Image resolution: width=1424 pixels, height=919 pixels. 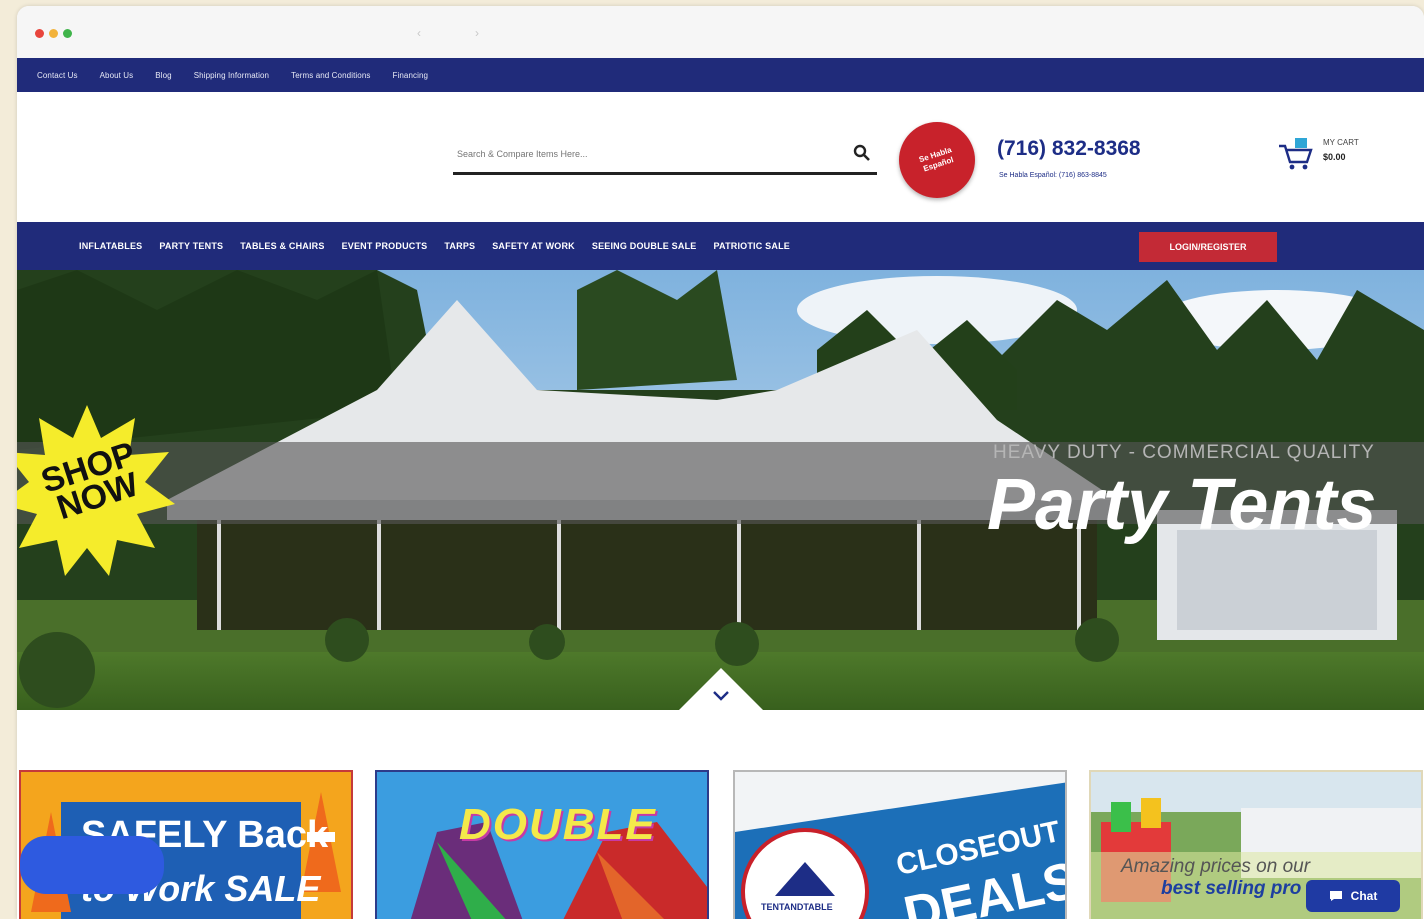 I want to click on search-bar, so click(x=665, y=155).